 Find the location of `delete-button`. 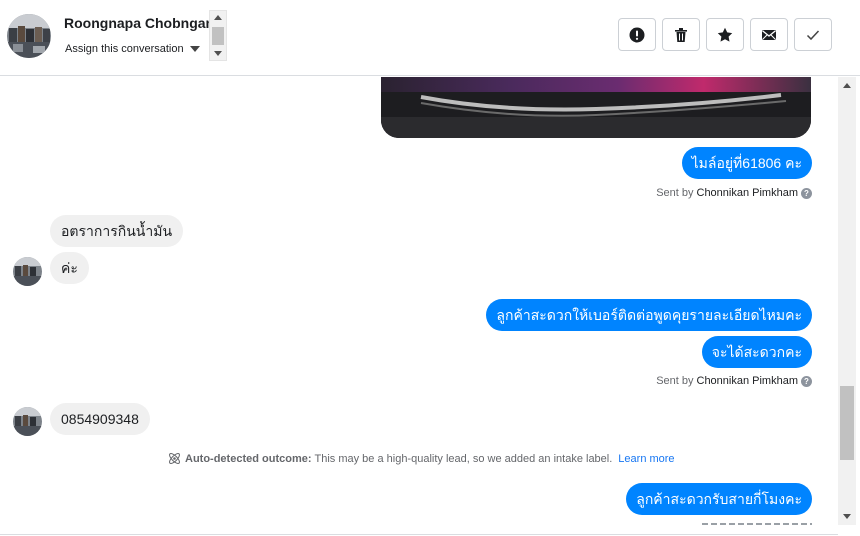

delete-button is located at coordinates (681, 34).